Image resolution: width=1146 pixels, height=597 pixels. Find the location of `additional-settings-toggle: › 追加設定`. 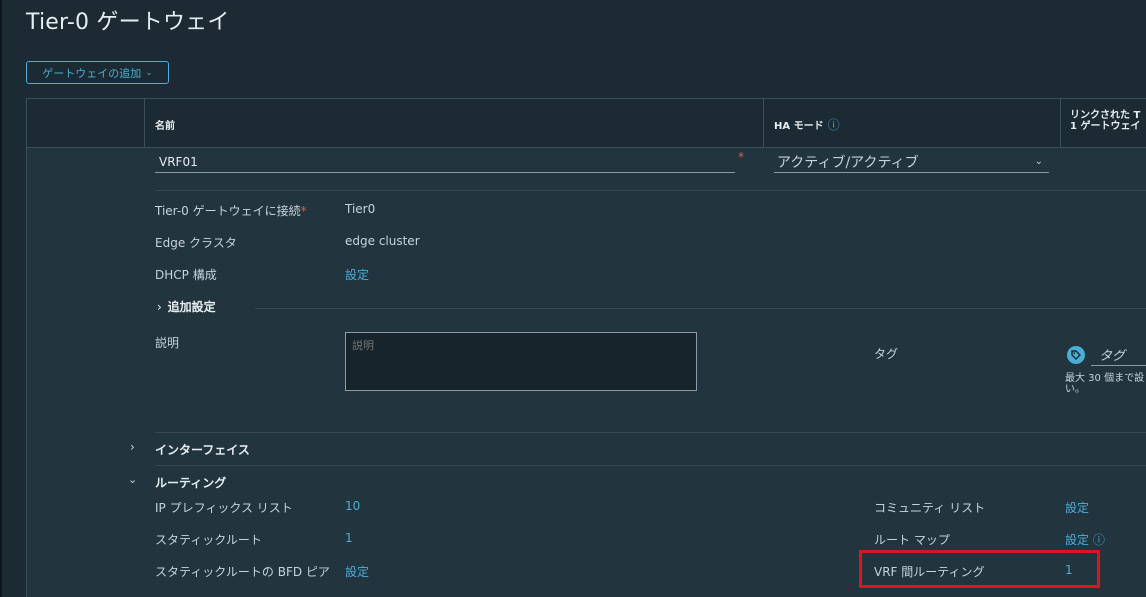

additional-settings-toggle: › 追加設定 is located at coordinates (186, 306).